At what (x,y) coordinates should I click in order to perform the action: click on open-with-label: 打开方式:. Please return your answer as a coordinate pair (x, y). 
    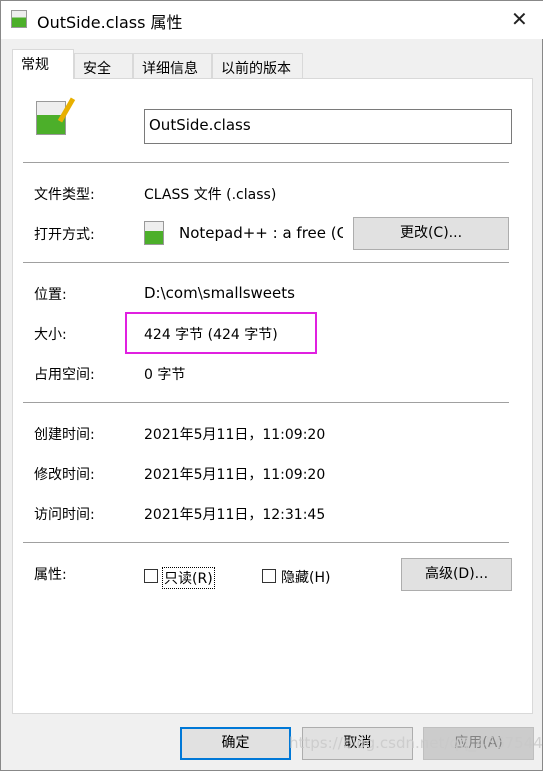
    Looking at the image, I should click on (64, 235).